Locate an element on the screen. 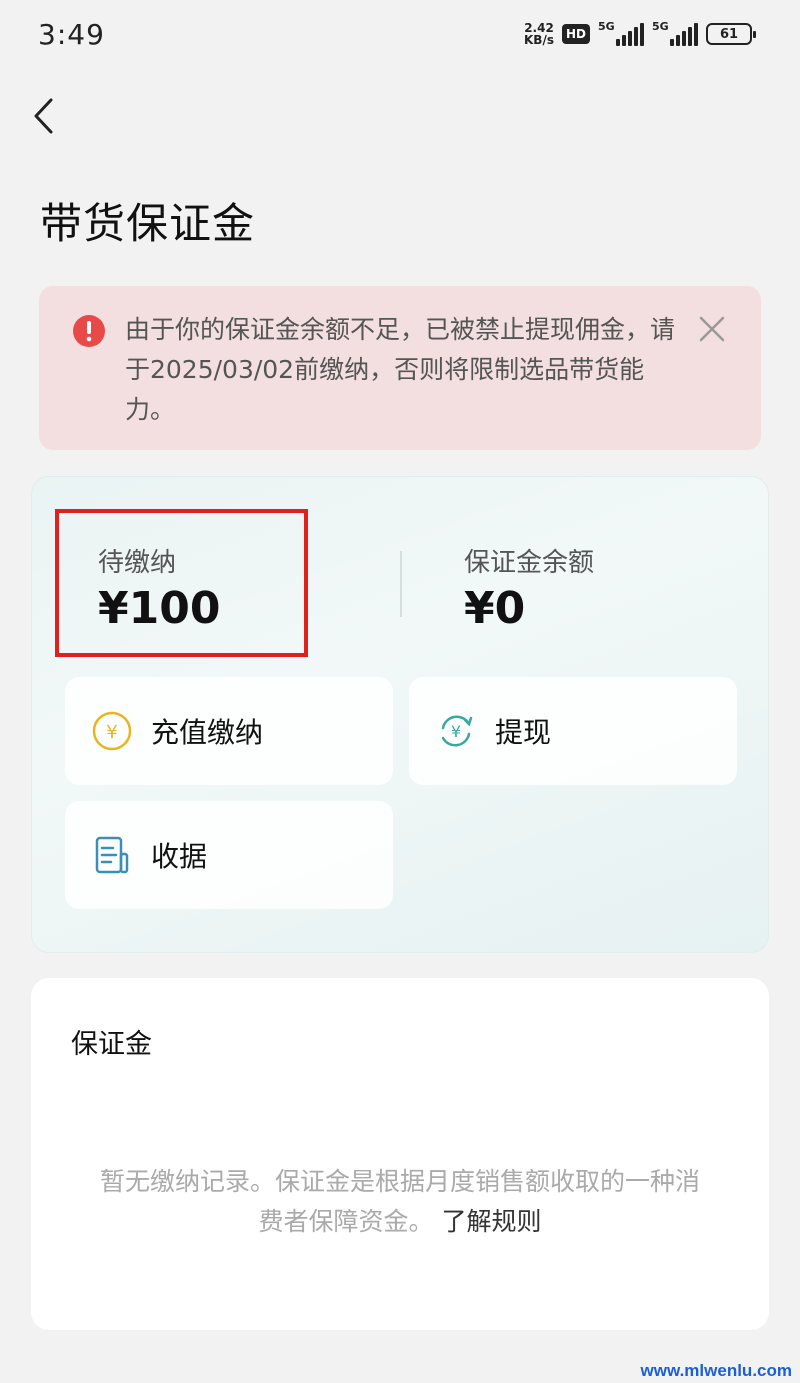 The width and height of the screenshot is (800, 1383). network-speed: 2.42 KB/s is located at coordinates (539, 34).